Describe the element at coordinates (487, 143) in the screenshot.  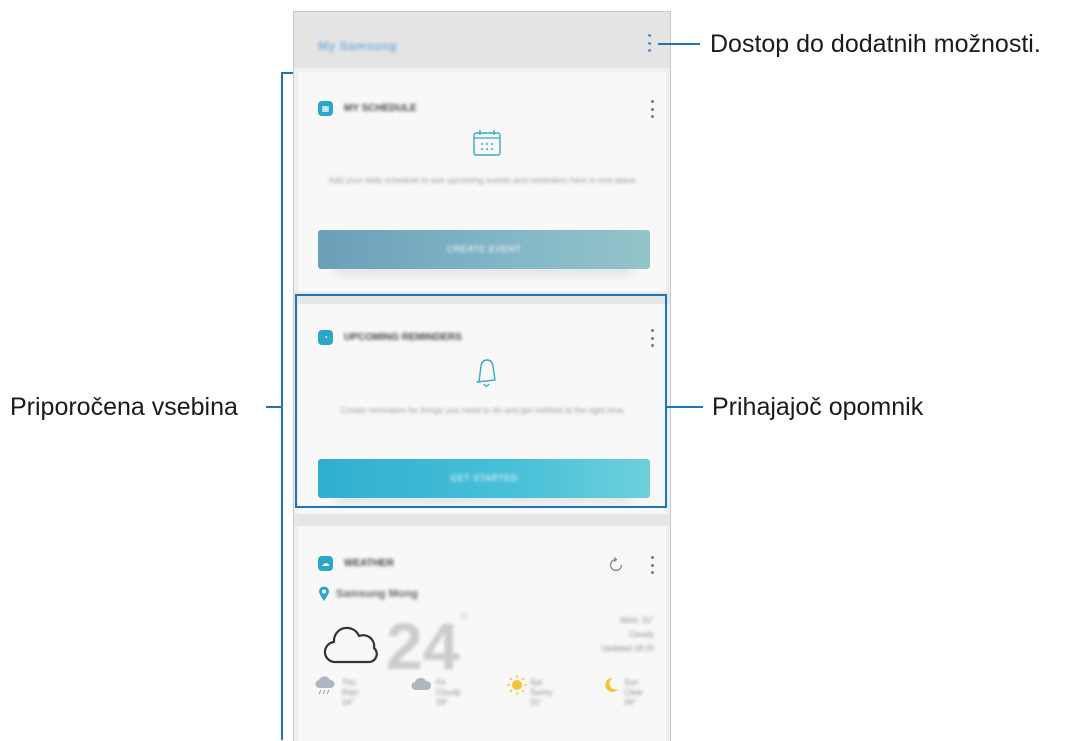
I see `calendar-icon` at that location.